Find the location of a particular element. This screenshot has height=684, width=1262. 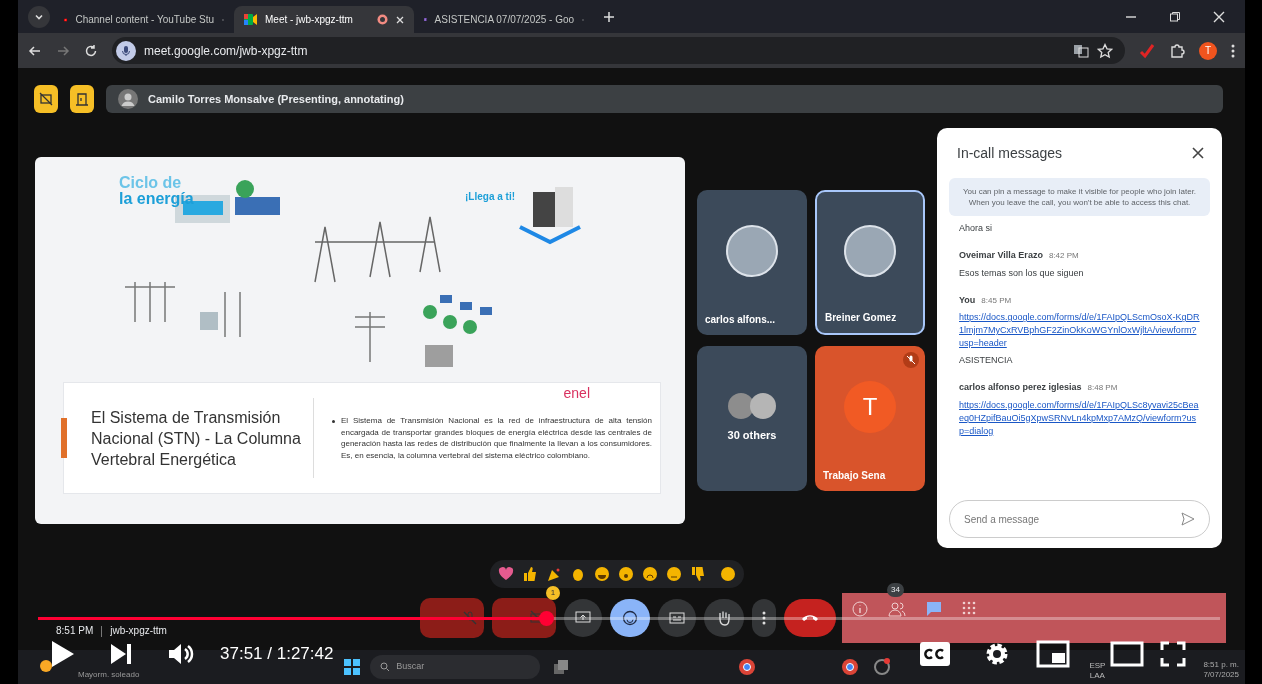

surprised-face-icon is located at coordinates (626, 574).